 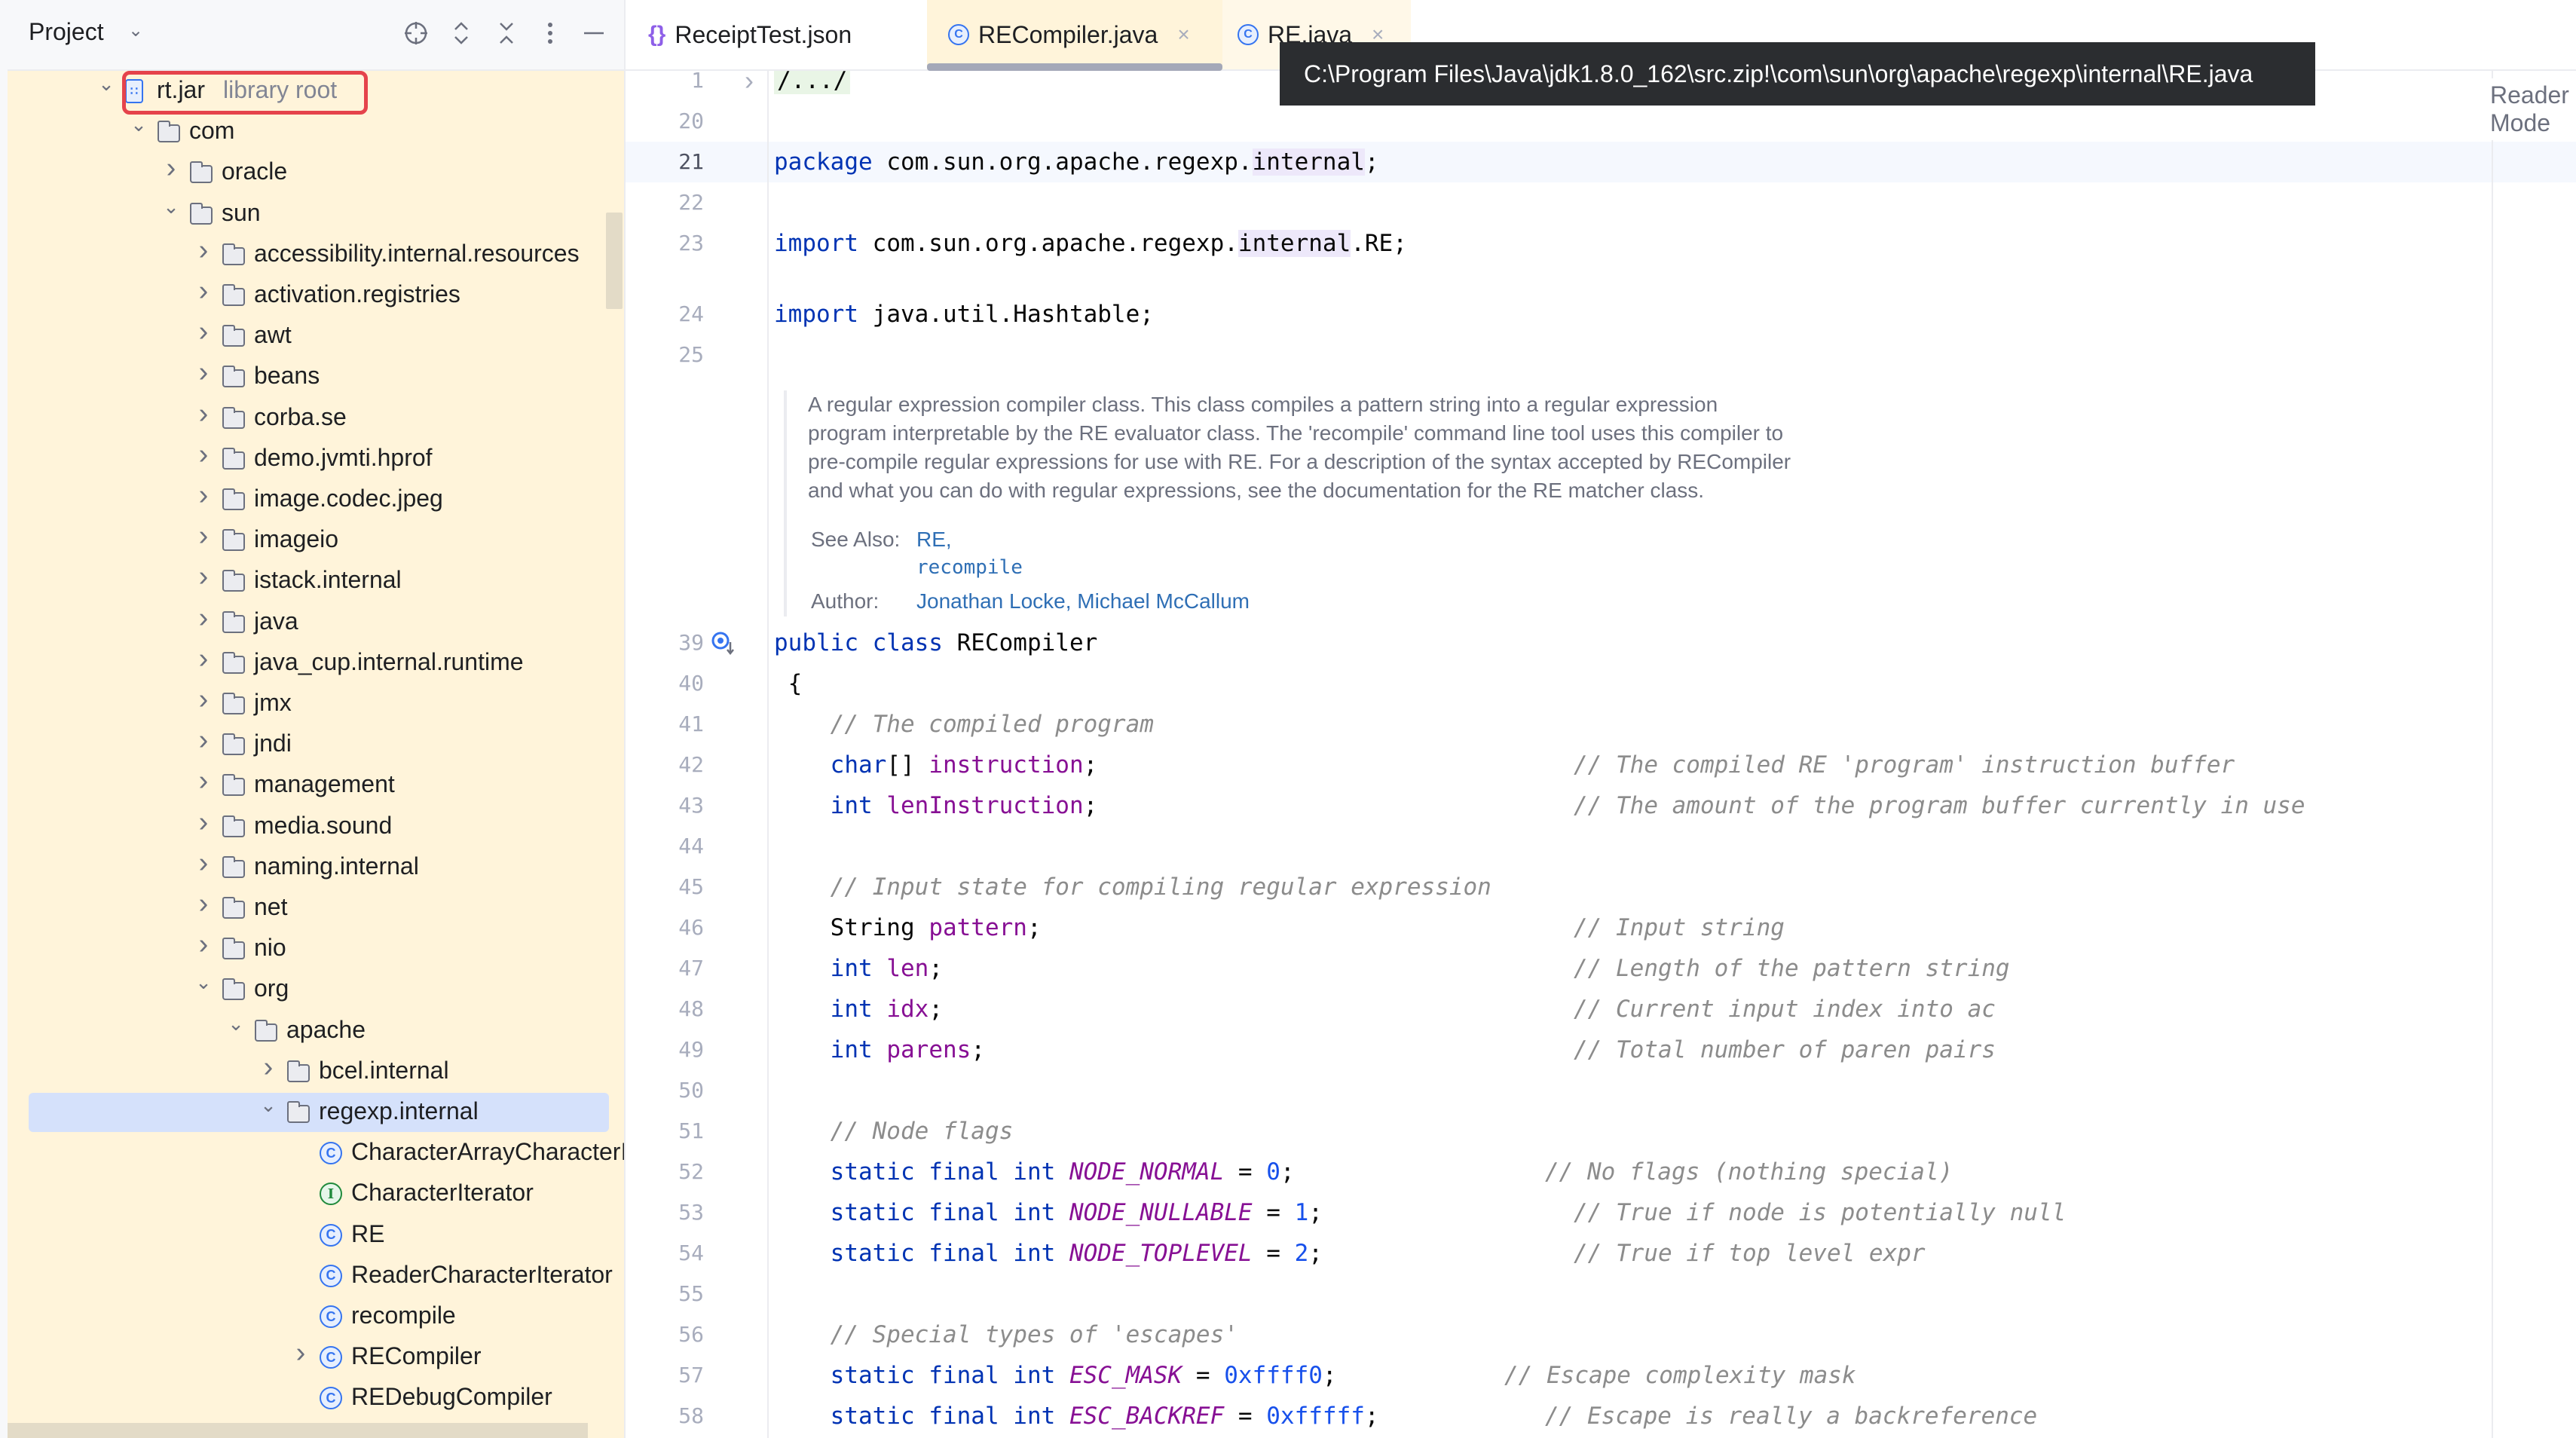 I want to click on reader-mode-toggle: Reader Mode, so click(x=2528, y=109).